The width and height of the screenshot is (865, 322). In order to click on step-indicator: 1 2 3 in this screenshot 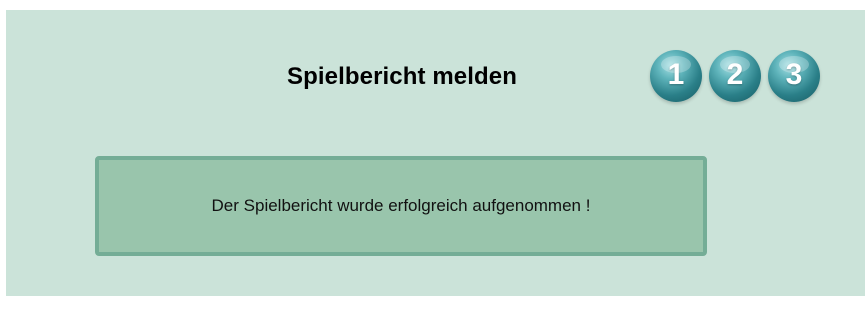, I will do `click(735, 77)`.